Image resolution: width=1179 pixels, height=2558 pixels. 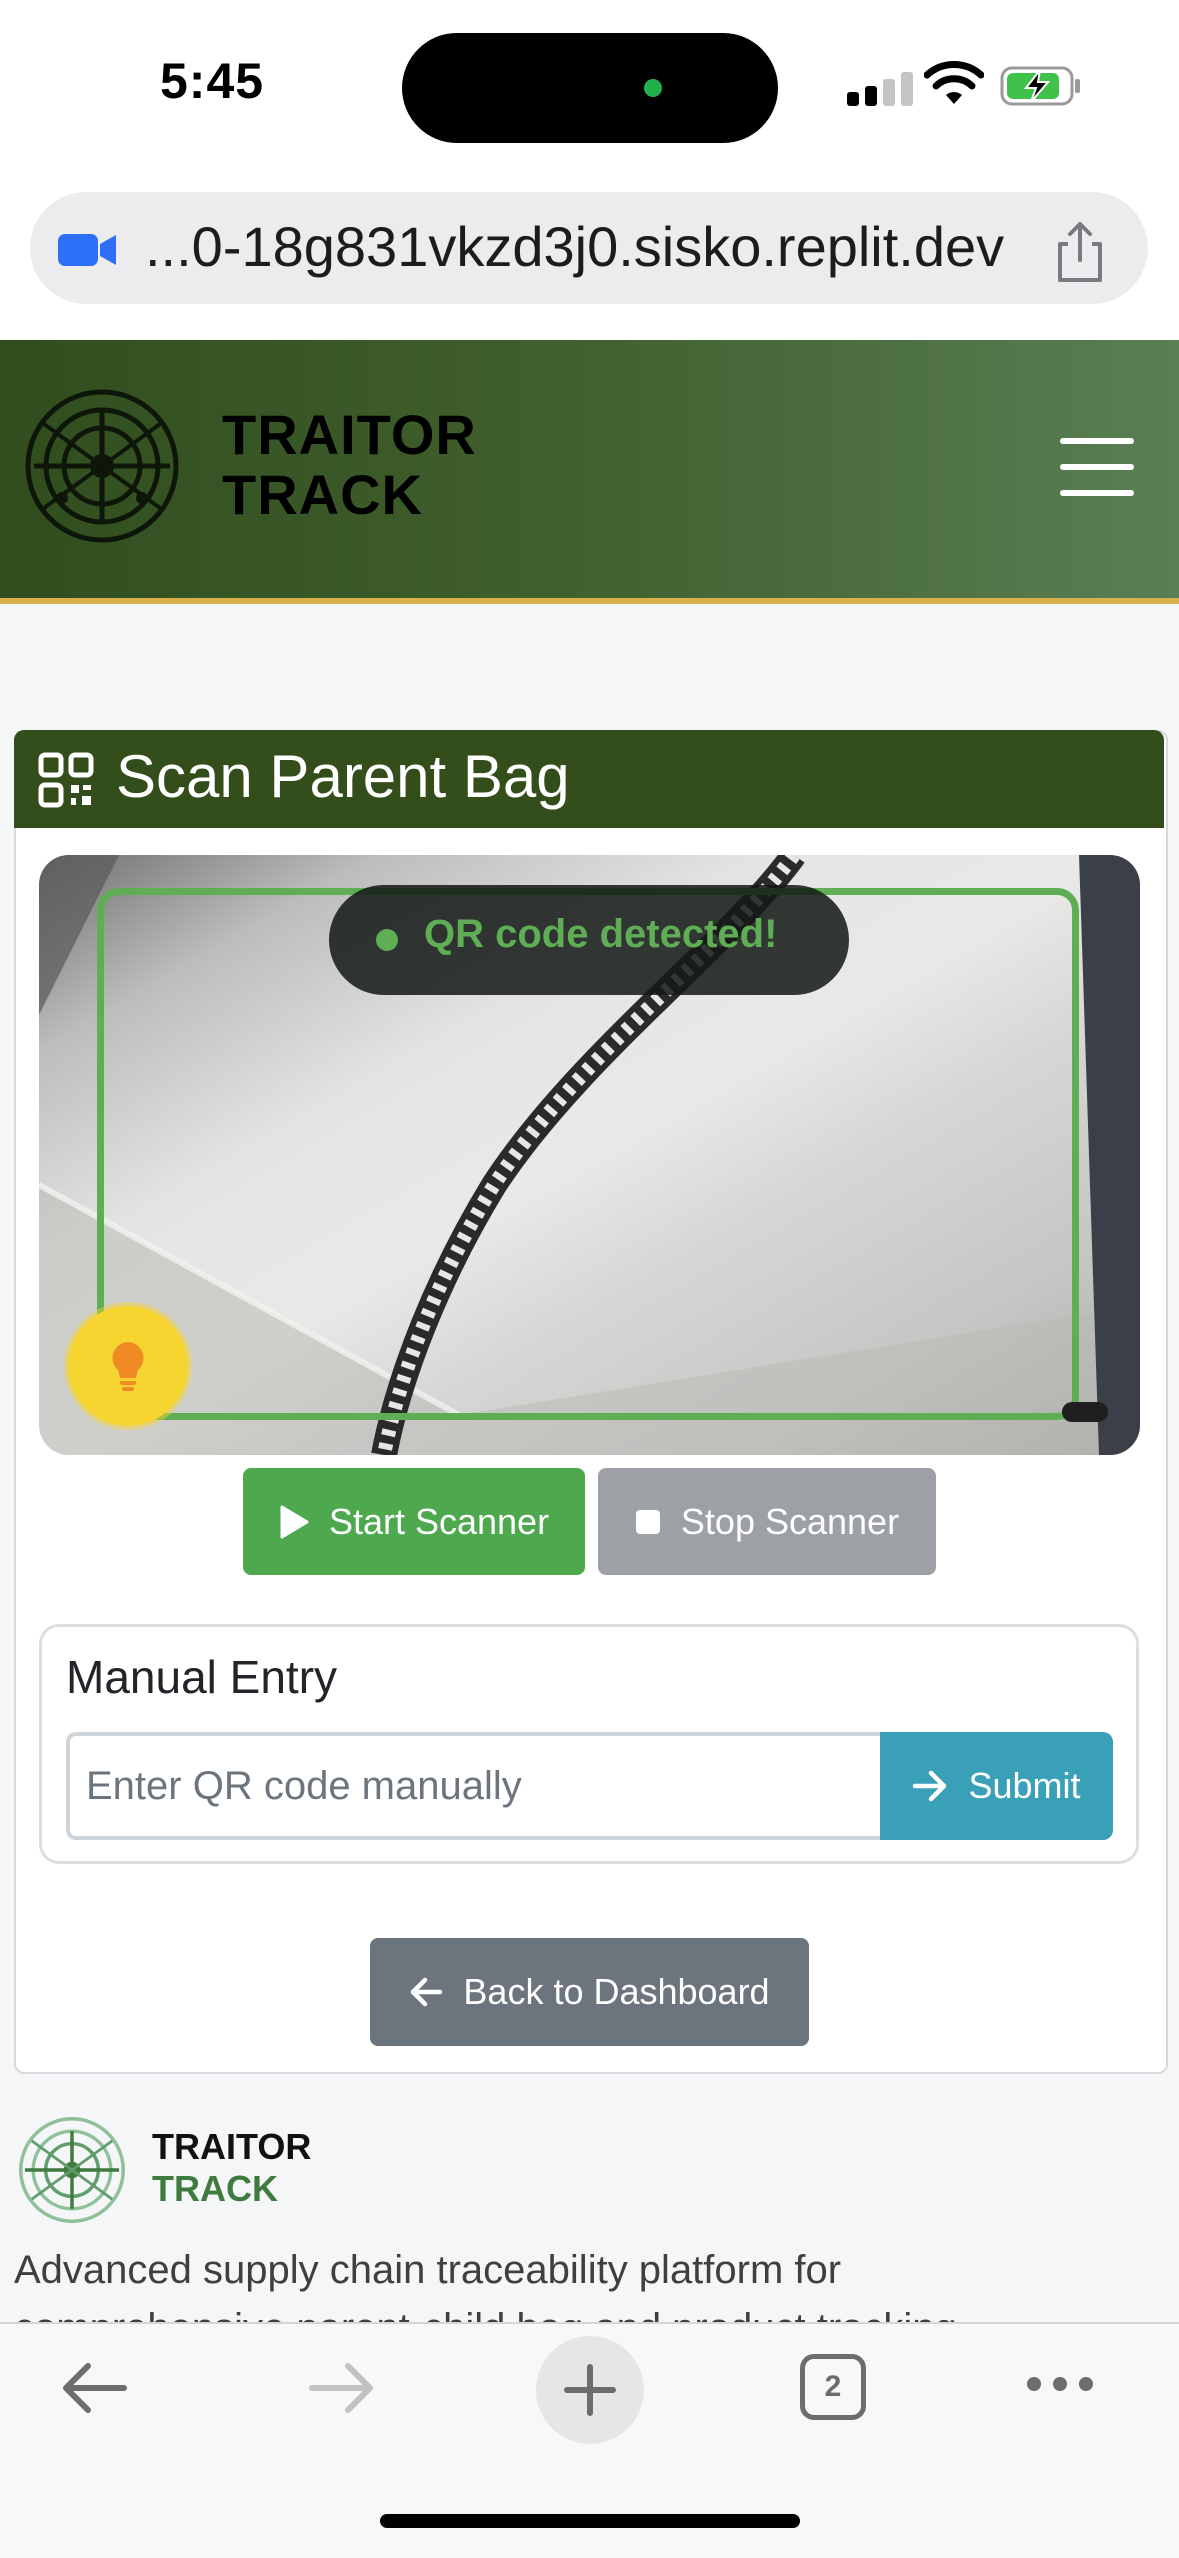 What do you see at coordinates (574, 246) in the screenshot?
I see `url-text: ...0-18g831vkzd3j0.sisko.replit.dev` at bounding box center [574, 246].